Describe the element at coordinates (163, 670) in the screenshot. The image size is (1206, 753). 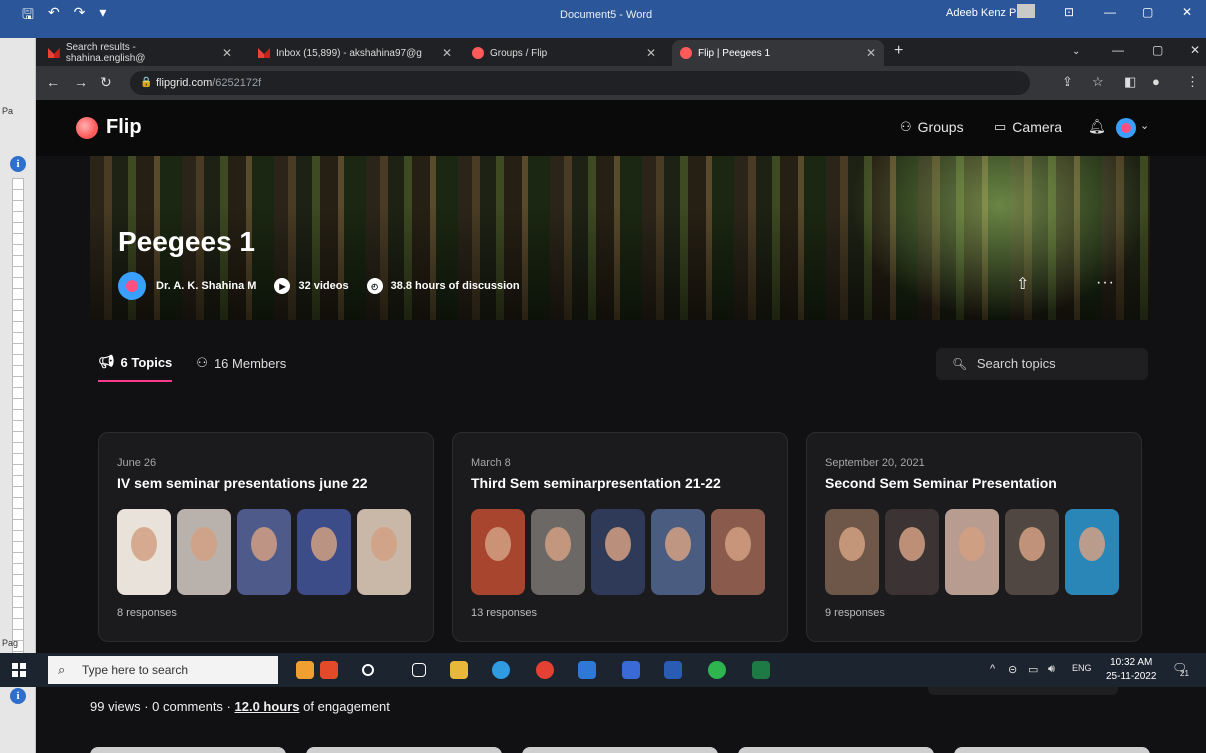
I see `taskbar-search-input: ⌕ Type here to search` at that location.